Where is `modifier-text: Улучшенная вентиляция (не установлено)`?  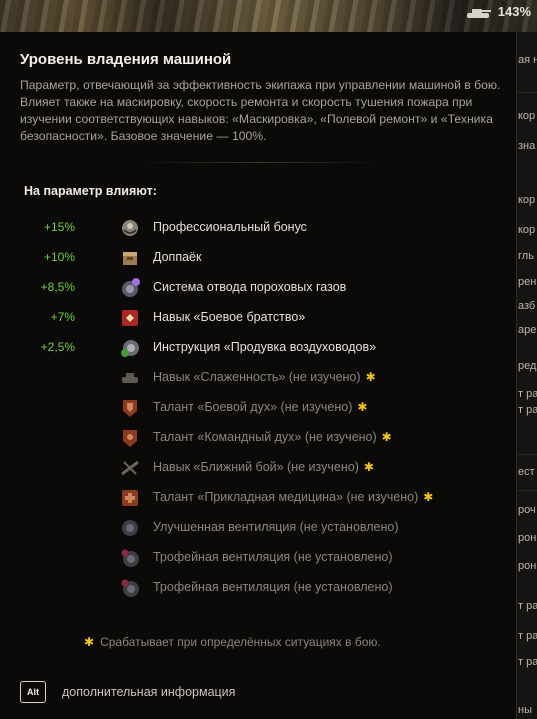
modifier-text: Улучшенная вентиляция (не установлено) is located at coordinates (276, 527).